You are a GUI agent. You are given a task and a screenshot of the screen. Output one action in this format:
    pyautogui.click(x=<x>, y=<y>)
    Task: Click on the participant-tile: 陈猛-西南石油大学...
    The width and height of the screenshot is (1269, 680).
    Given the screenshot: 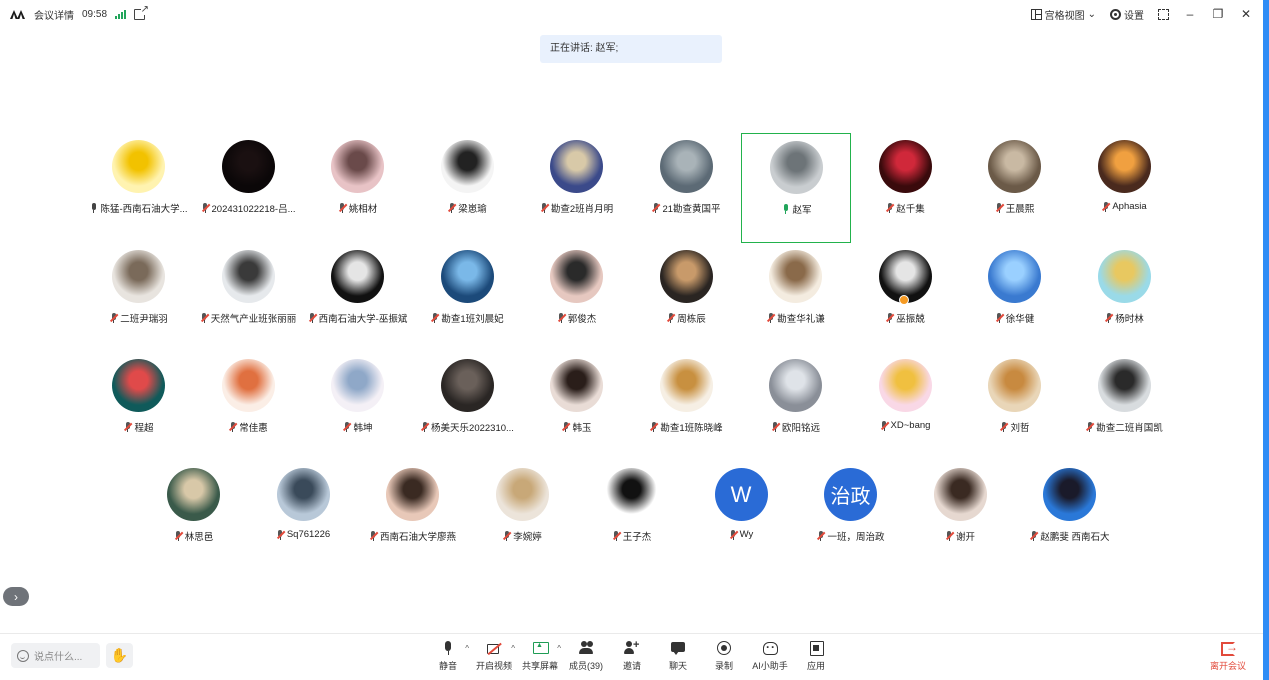 What is the action you would take?
    pyautogui.click(x=139, y=188)
    